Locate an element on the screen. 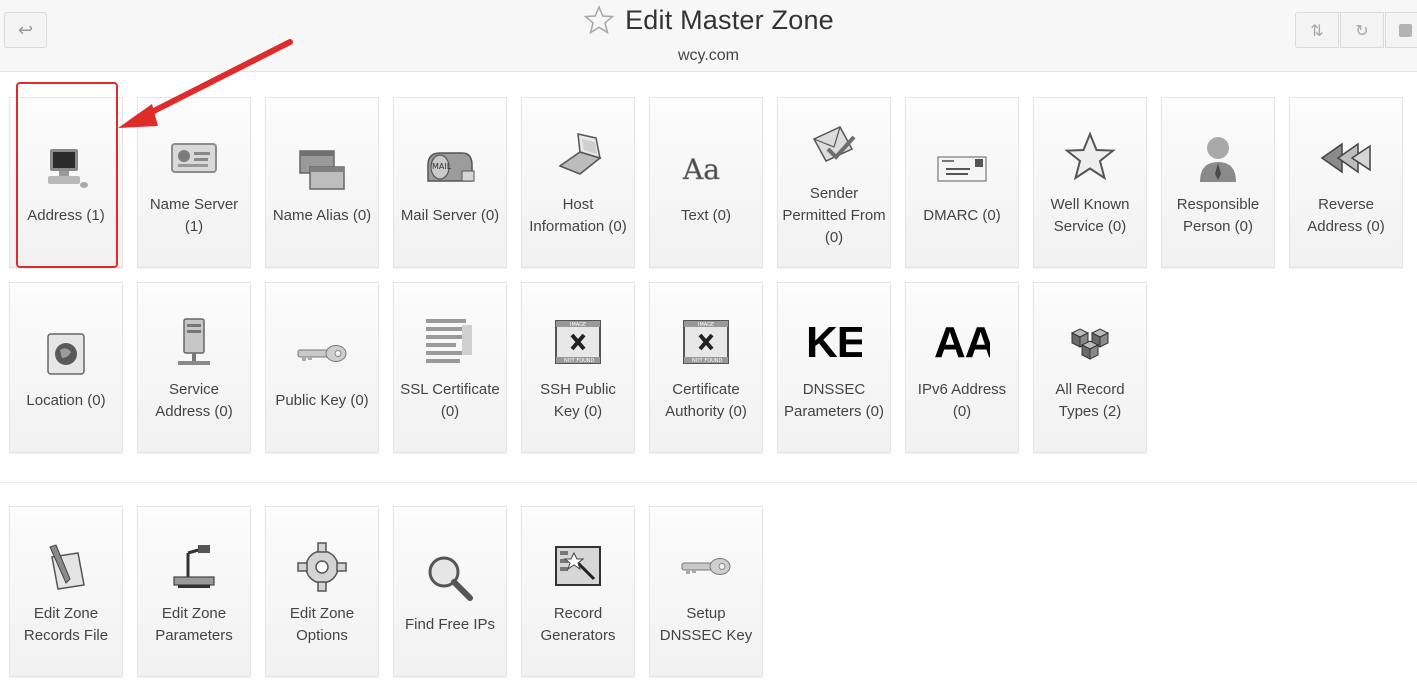  record-tile-text: Aa Text (0) is located at coordinates (706, 182).